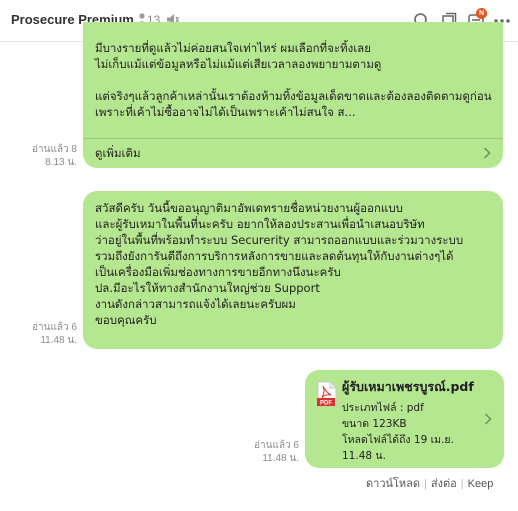 The width and height of the screenshot is (518, 511). Describe the element at coordinates (408, 387) in the screenshot. I see `file-name: ผู้รับเหมาเพชรบูรณ์.pdf` at that location.